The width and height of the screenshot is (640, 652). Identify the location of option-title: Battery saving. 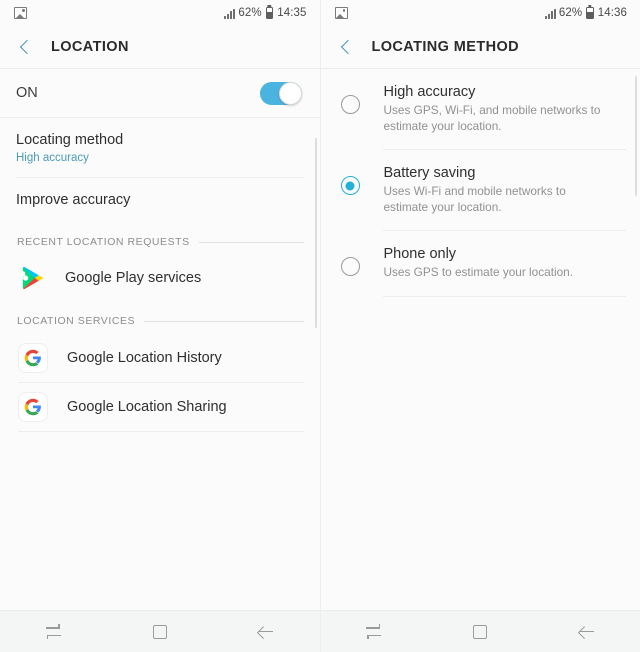
(429, 173).